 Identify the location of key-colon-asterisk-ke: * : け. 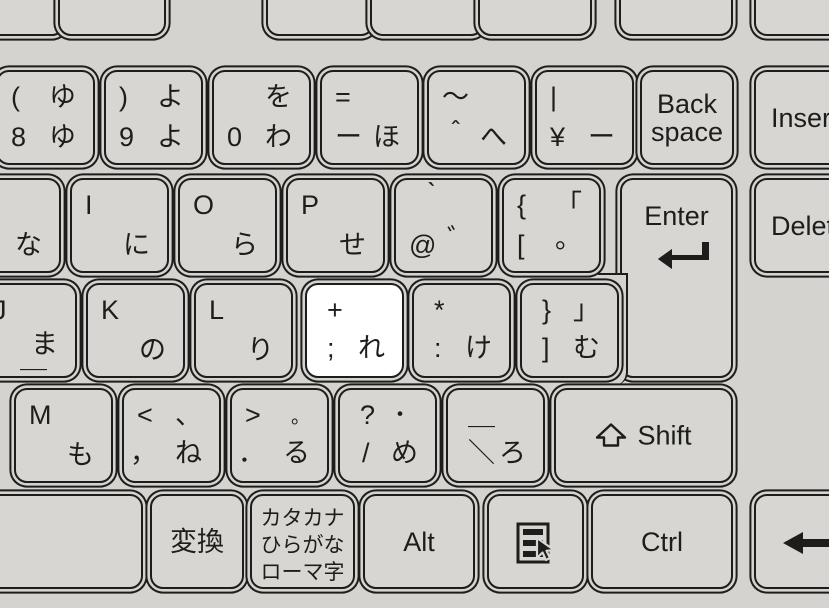
(461, 330).